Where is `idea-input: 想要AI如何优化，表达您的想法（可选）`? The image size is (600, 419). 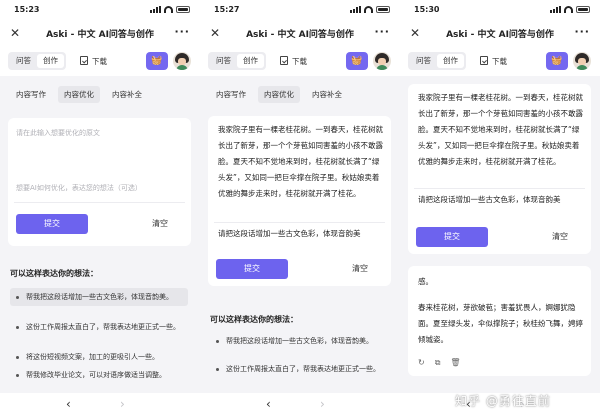
idea-input: 想要AI如何优化，表达您的想法（可选） is located at coordinates (79, 188).